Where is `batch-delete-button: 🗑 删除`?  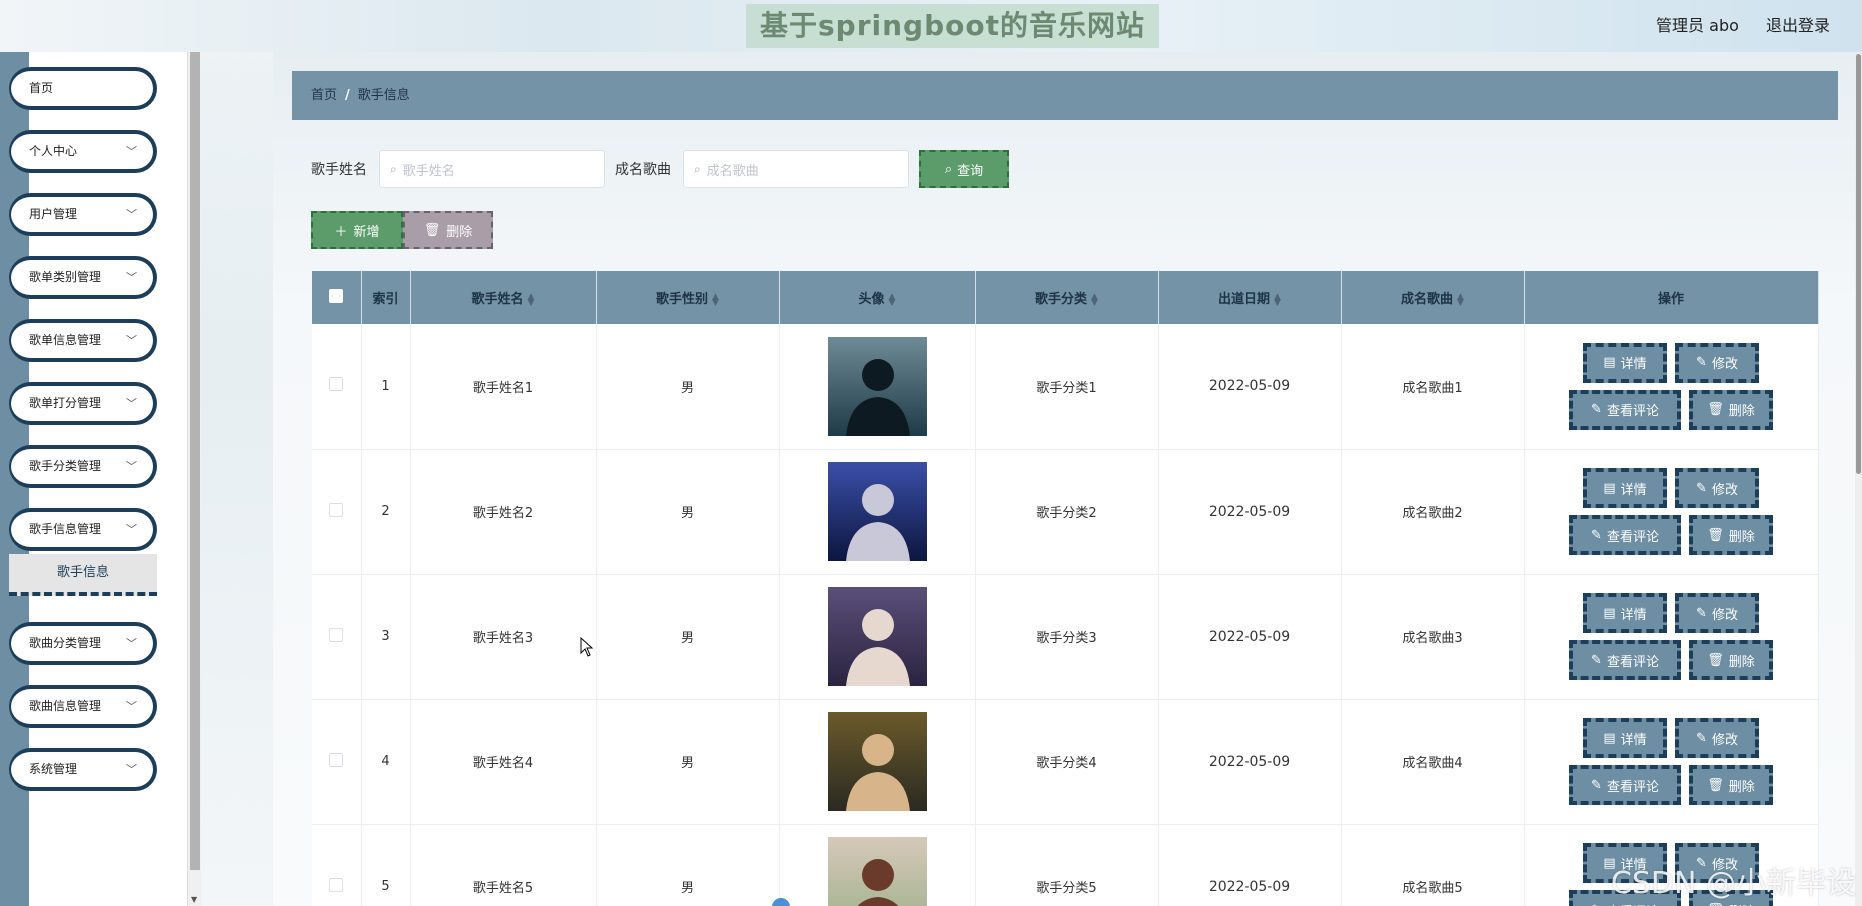 batch-delete-button: 🗑 删除 is located at coordinates (448, 230).